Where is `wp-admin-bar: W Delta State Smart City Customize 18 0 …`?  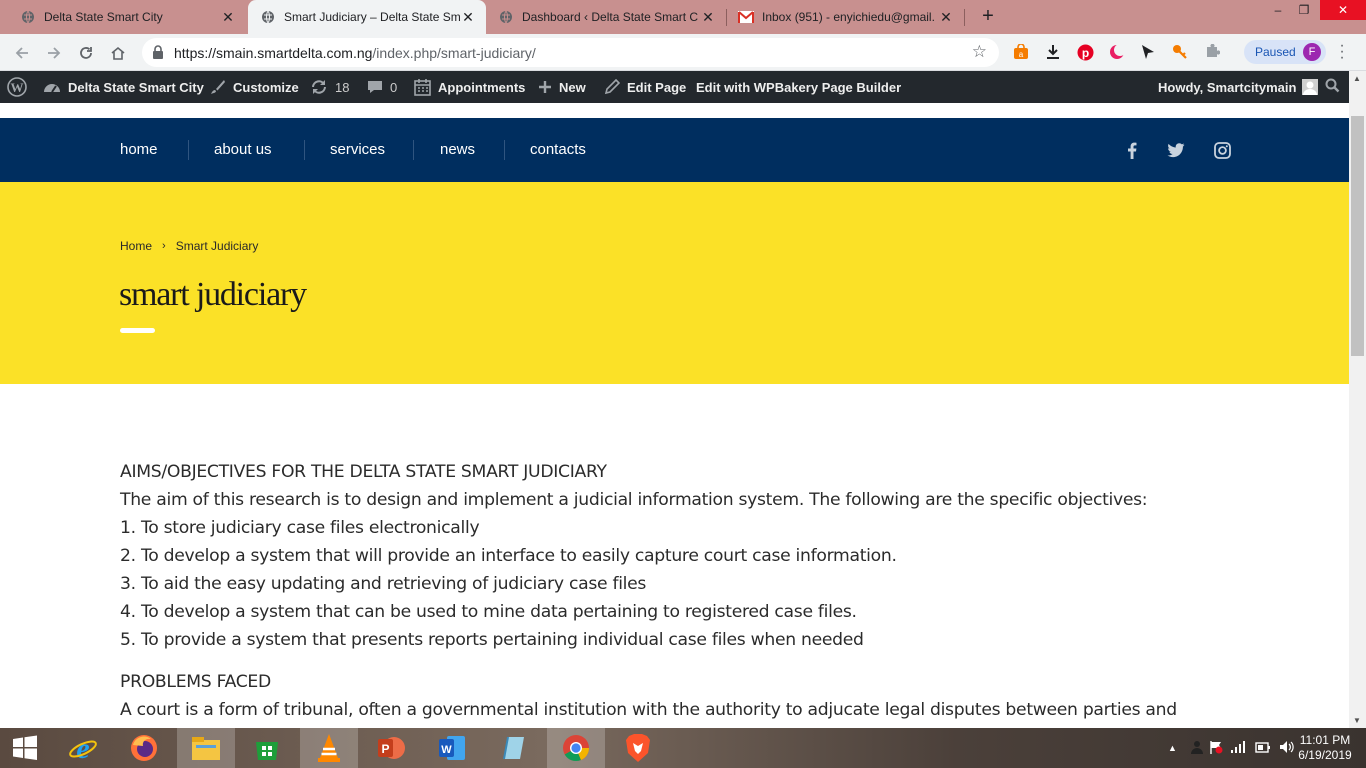 wp-admin-bar: W Delta State Smart City Customize 18 0 … is located at coordinates (676, 87).